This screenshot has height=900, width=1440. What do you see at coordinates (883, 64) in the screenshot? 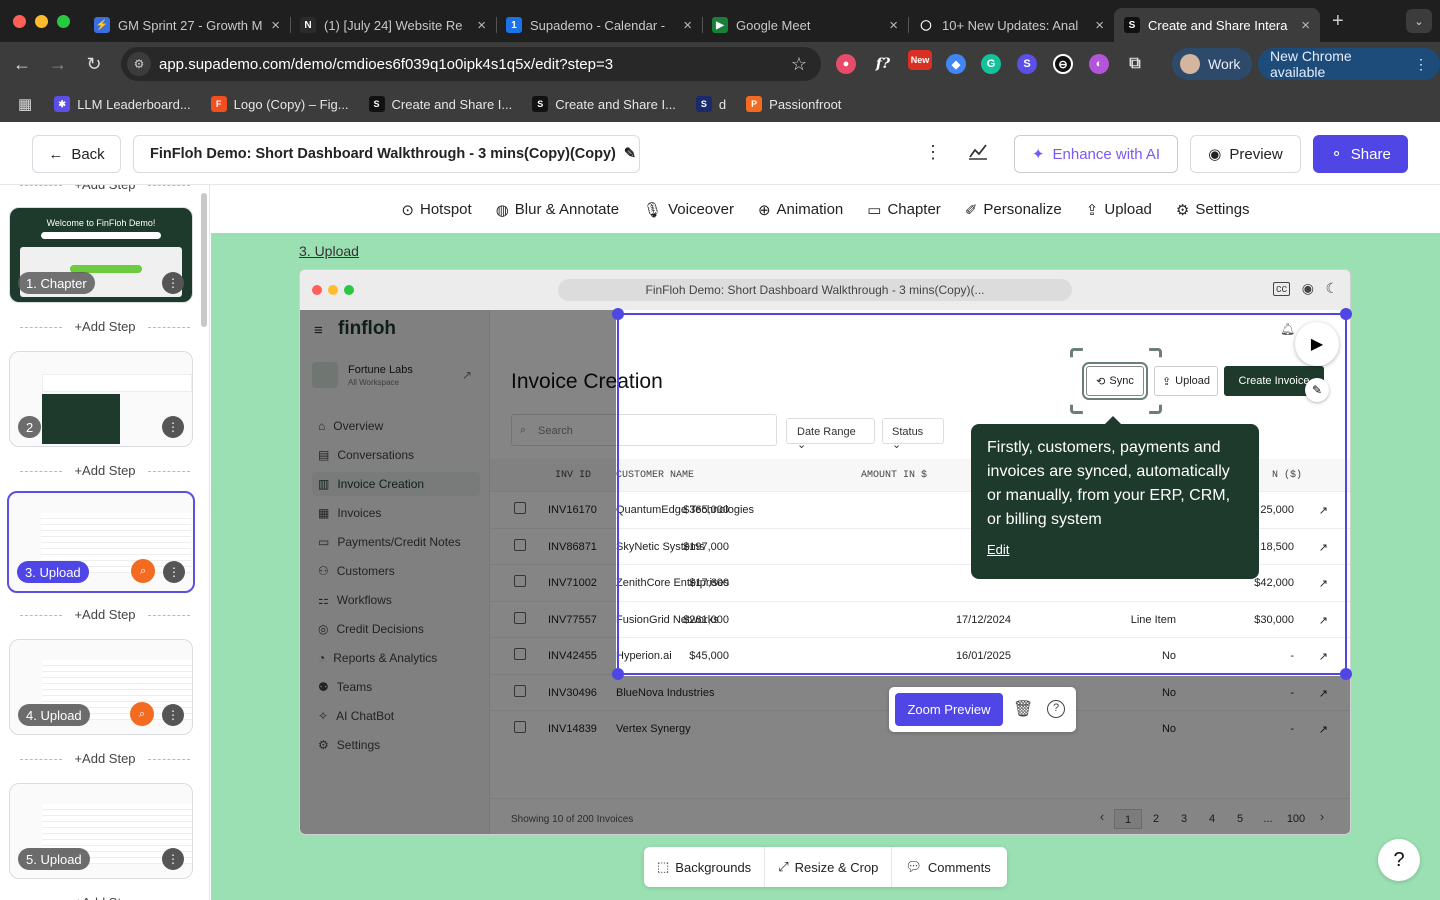
I see `formula-extension-icon: f?` at bounding box center [883, 64].